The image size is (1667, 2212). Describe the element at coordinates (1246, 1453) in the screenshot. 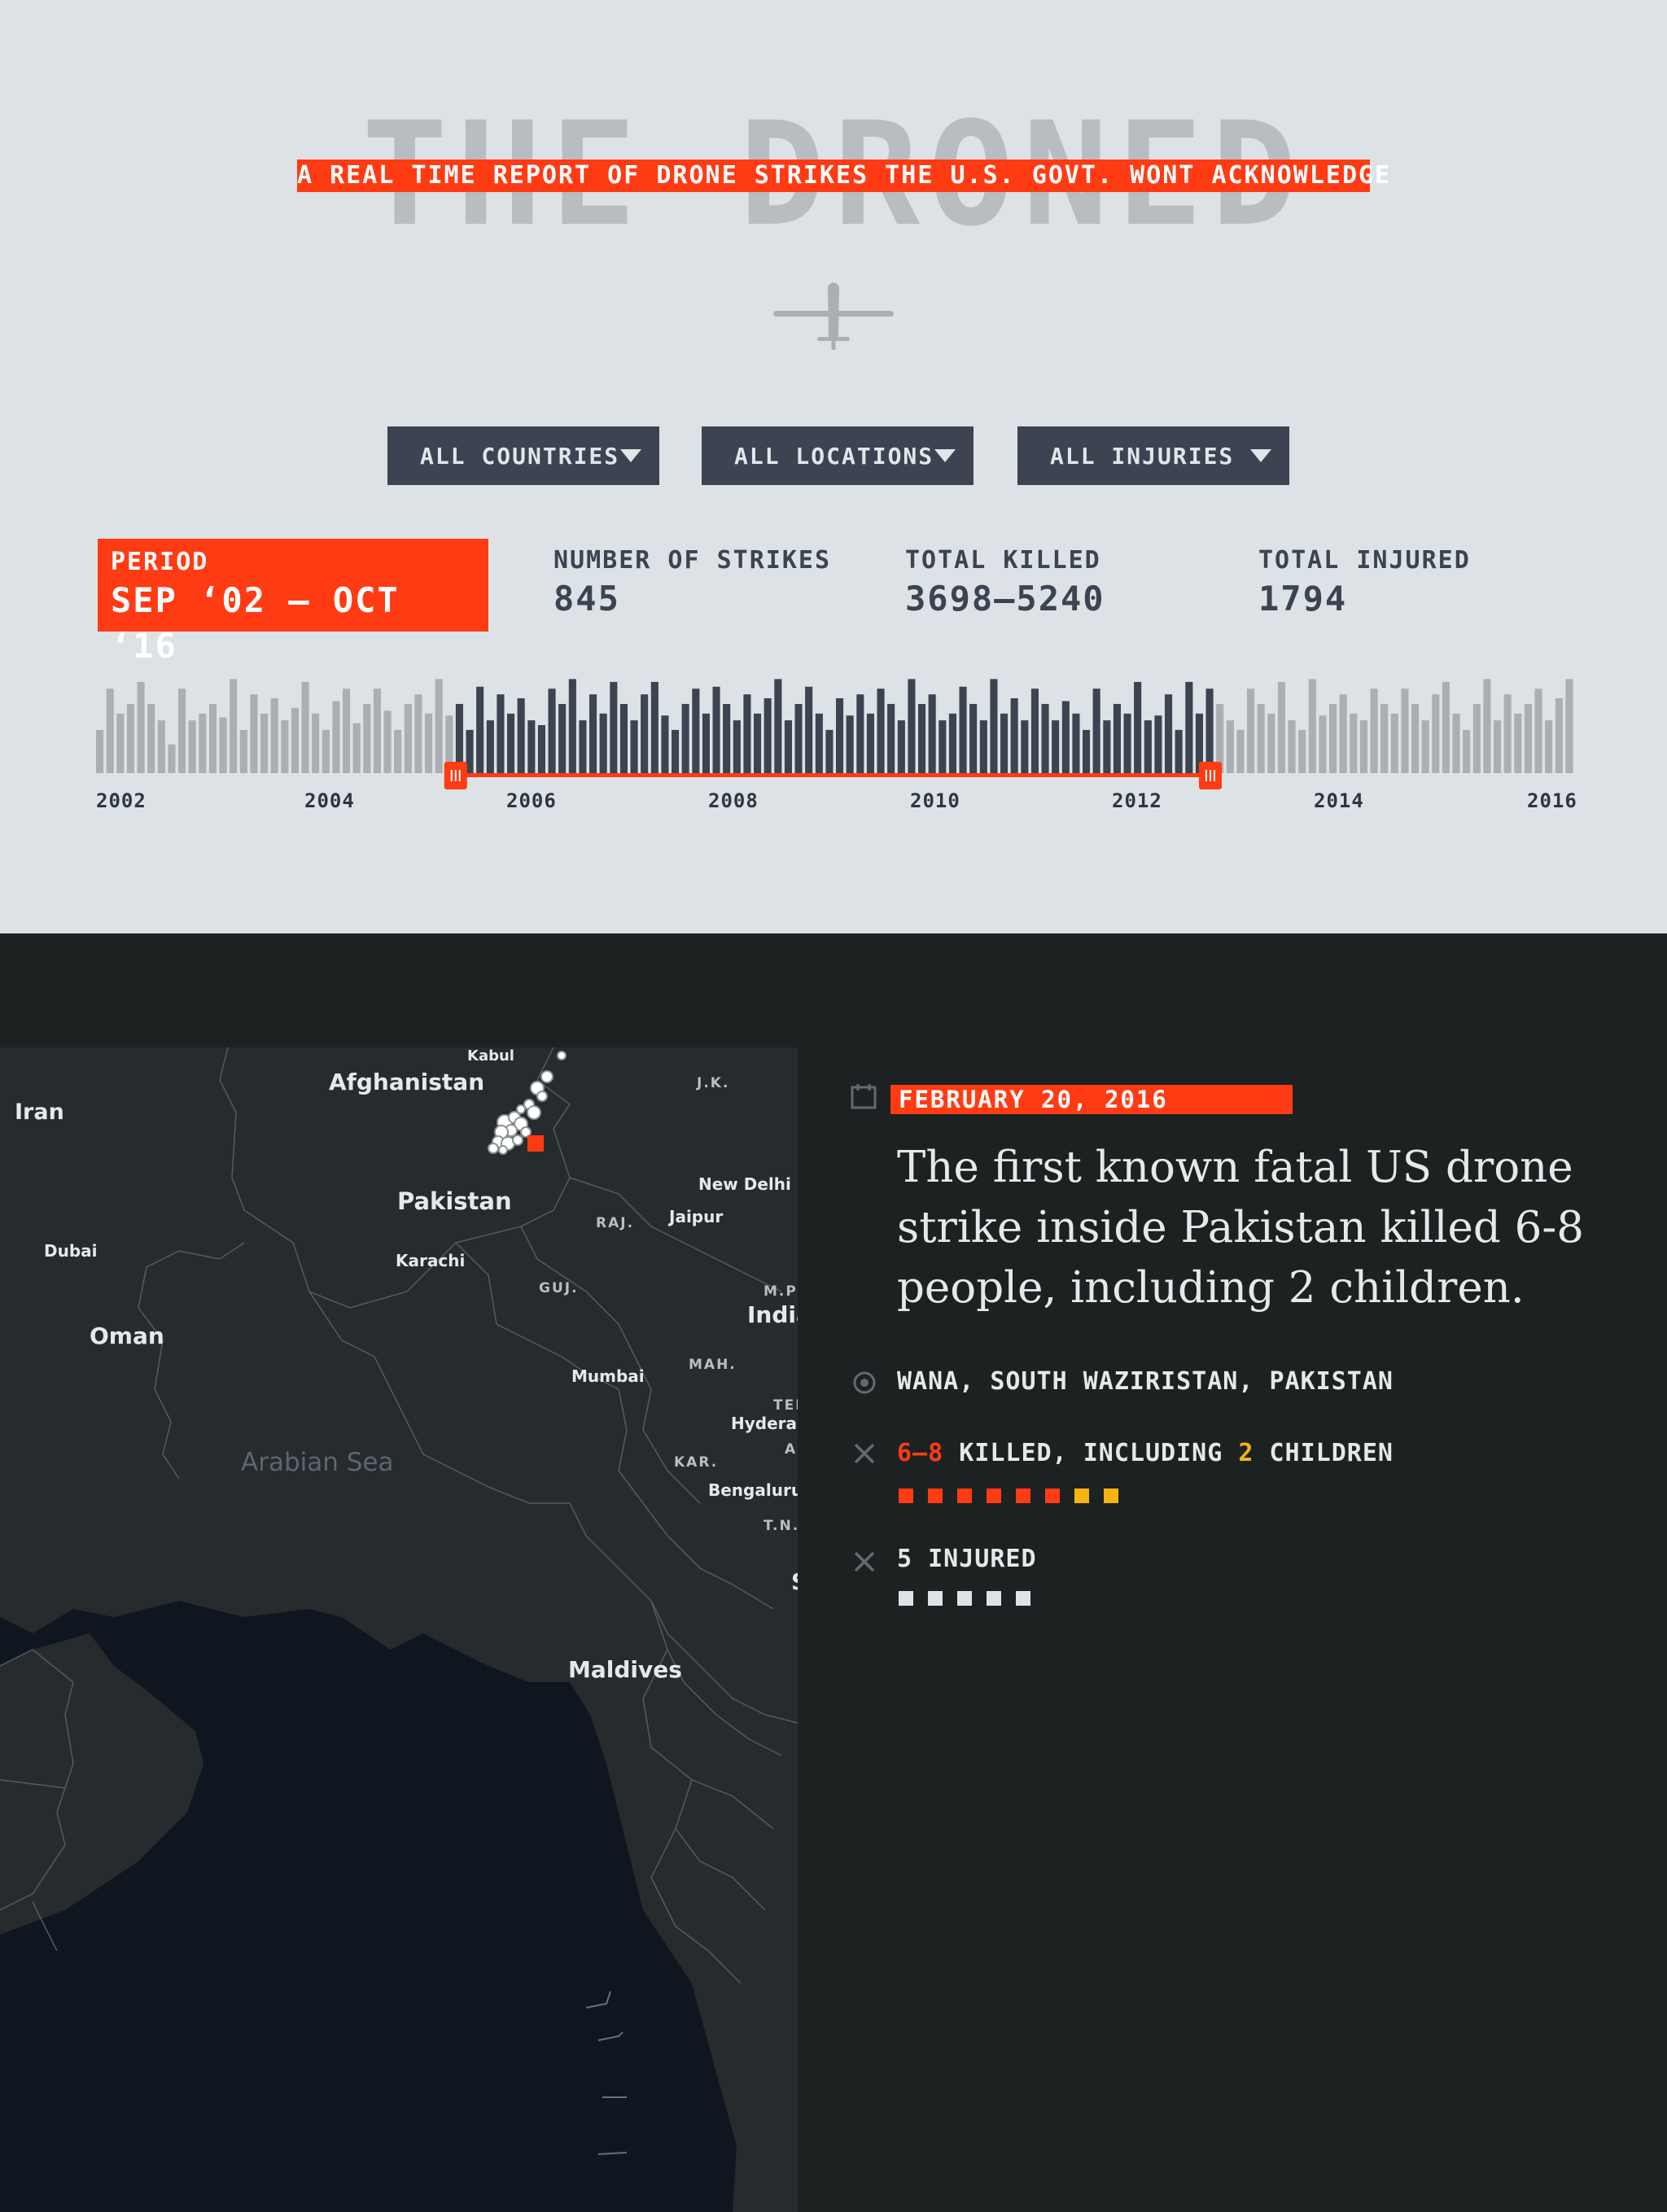

I see `children-count: 2` at that location.